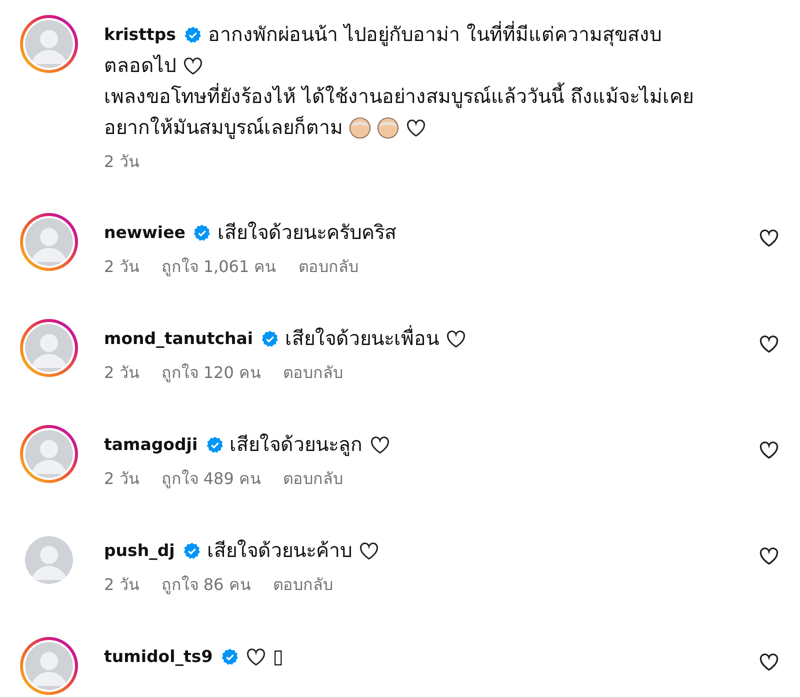  What do you see at coordinates (399, 96) in the screenshot?
I see `caption-text: เพลงขอโทษที่ยังร้องไห้ ได้ใช้งานอย่างสมบูรณ์แล้ววันนี้ ถึงแม้จะไม่เคย` at bounding box center [399, 96].